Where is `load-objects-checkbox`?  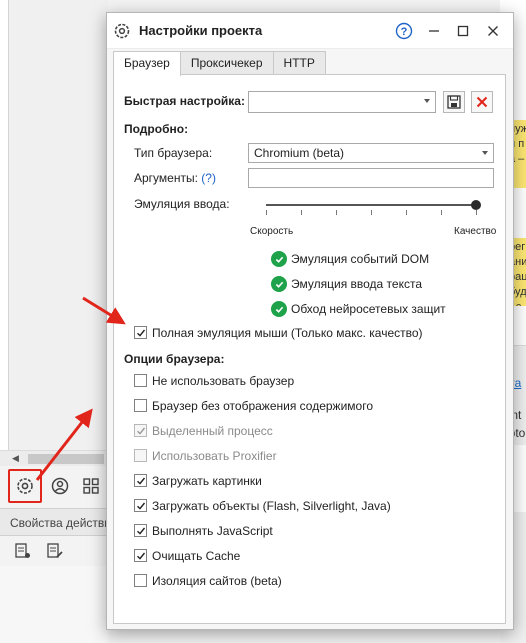
load-objects-checkbox is located at coordinates (140, 505).